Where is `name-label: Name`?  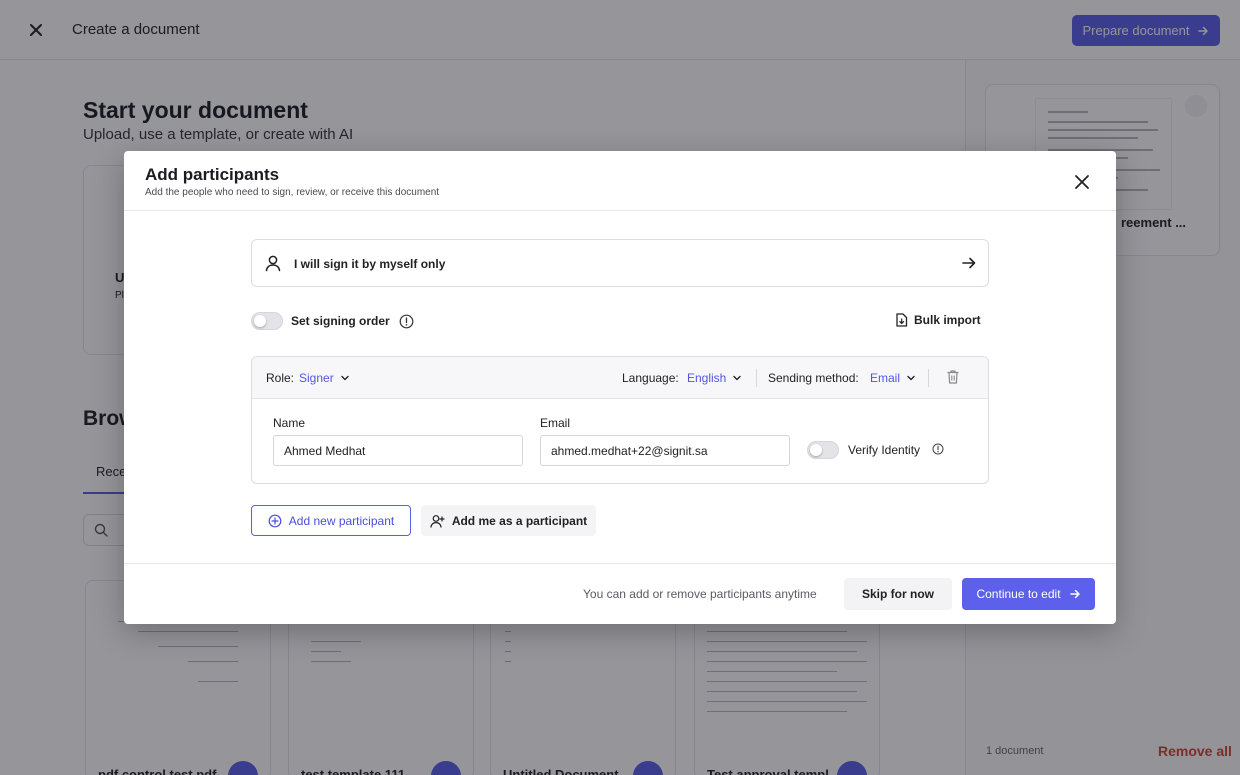 name-label: Name is located at coordinates (289, 423).